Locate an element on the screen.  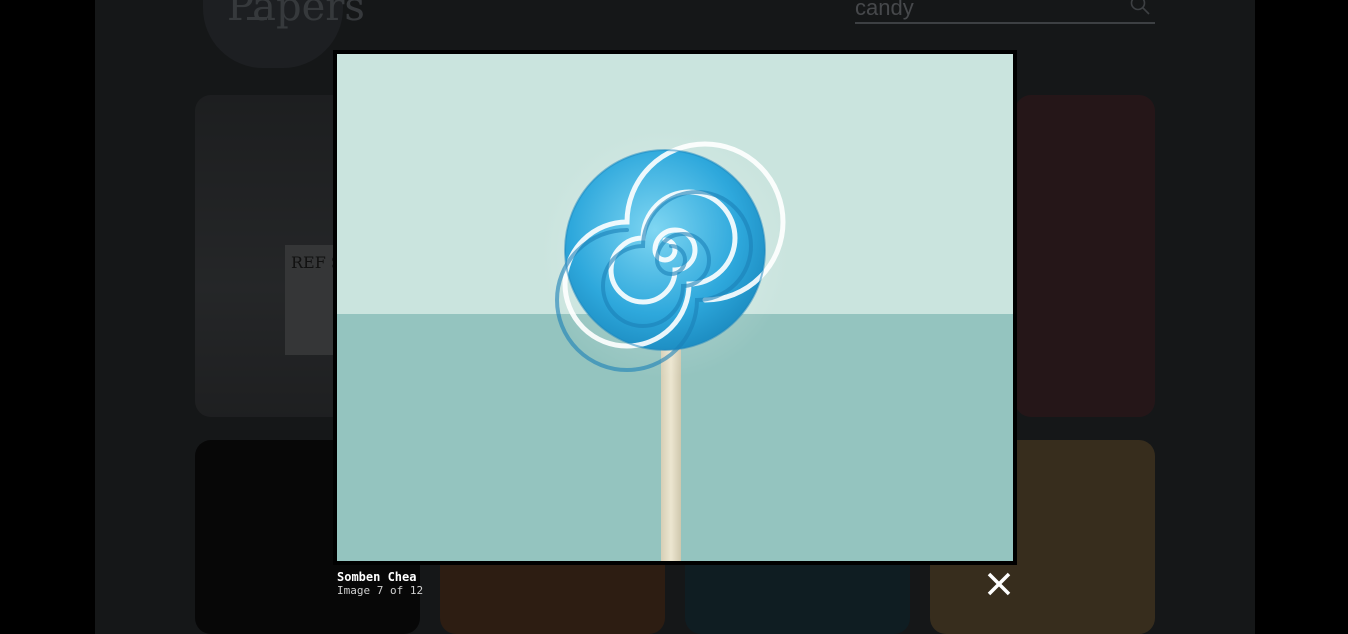
lightbox-caption: Somben Chea Image 7 of 12 is located at coordinates (380, 584).